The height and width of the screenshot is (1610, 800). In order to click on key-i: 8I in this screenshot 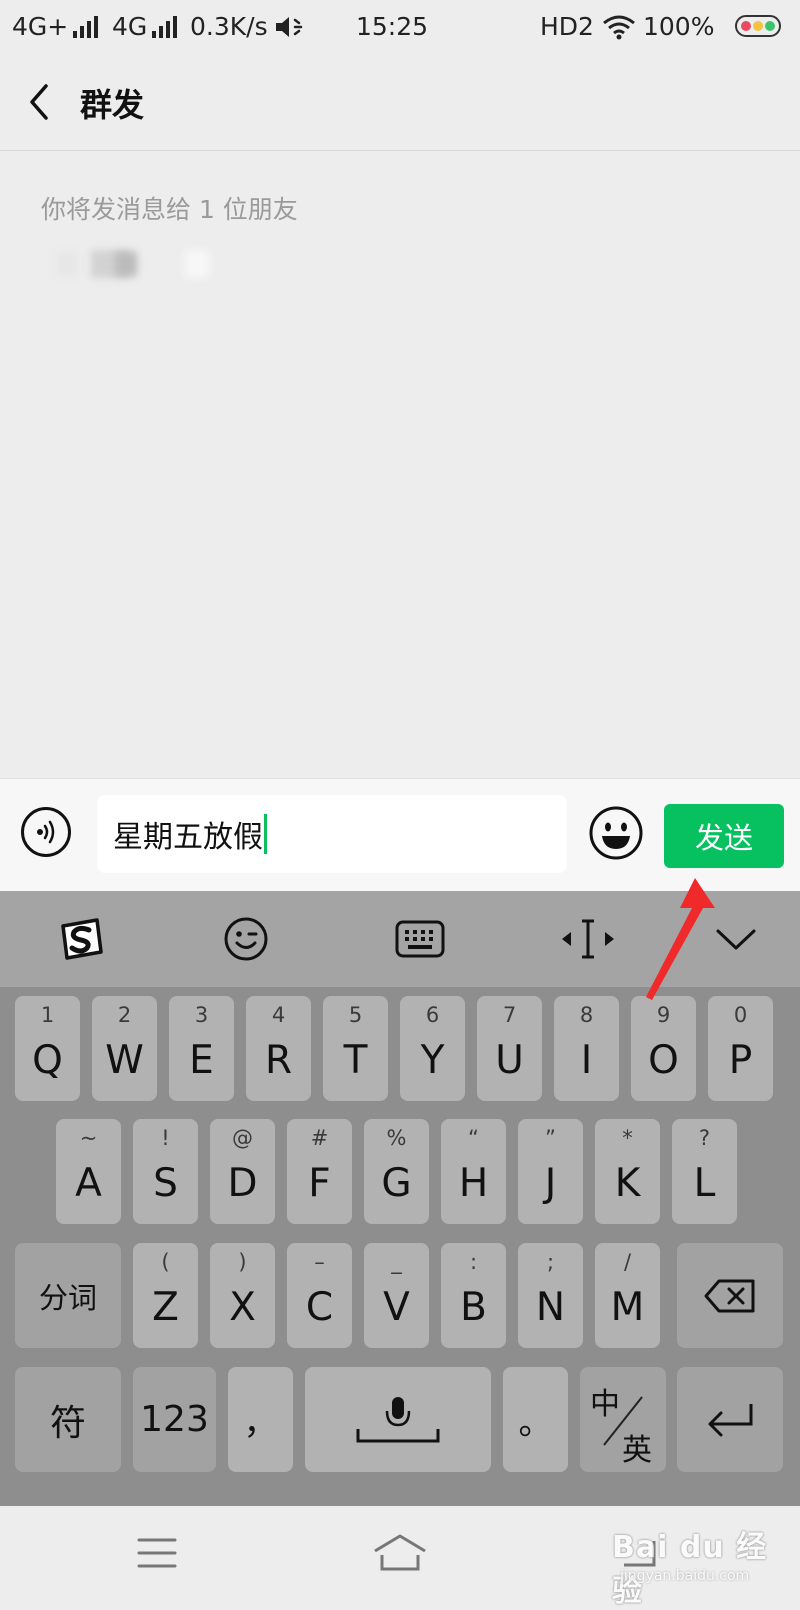, I will do `click(586, 1048)`.